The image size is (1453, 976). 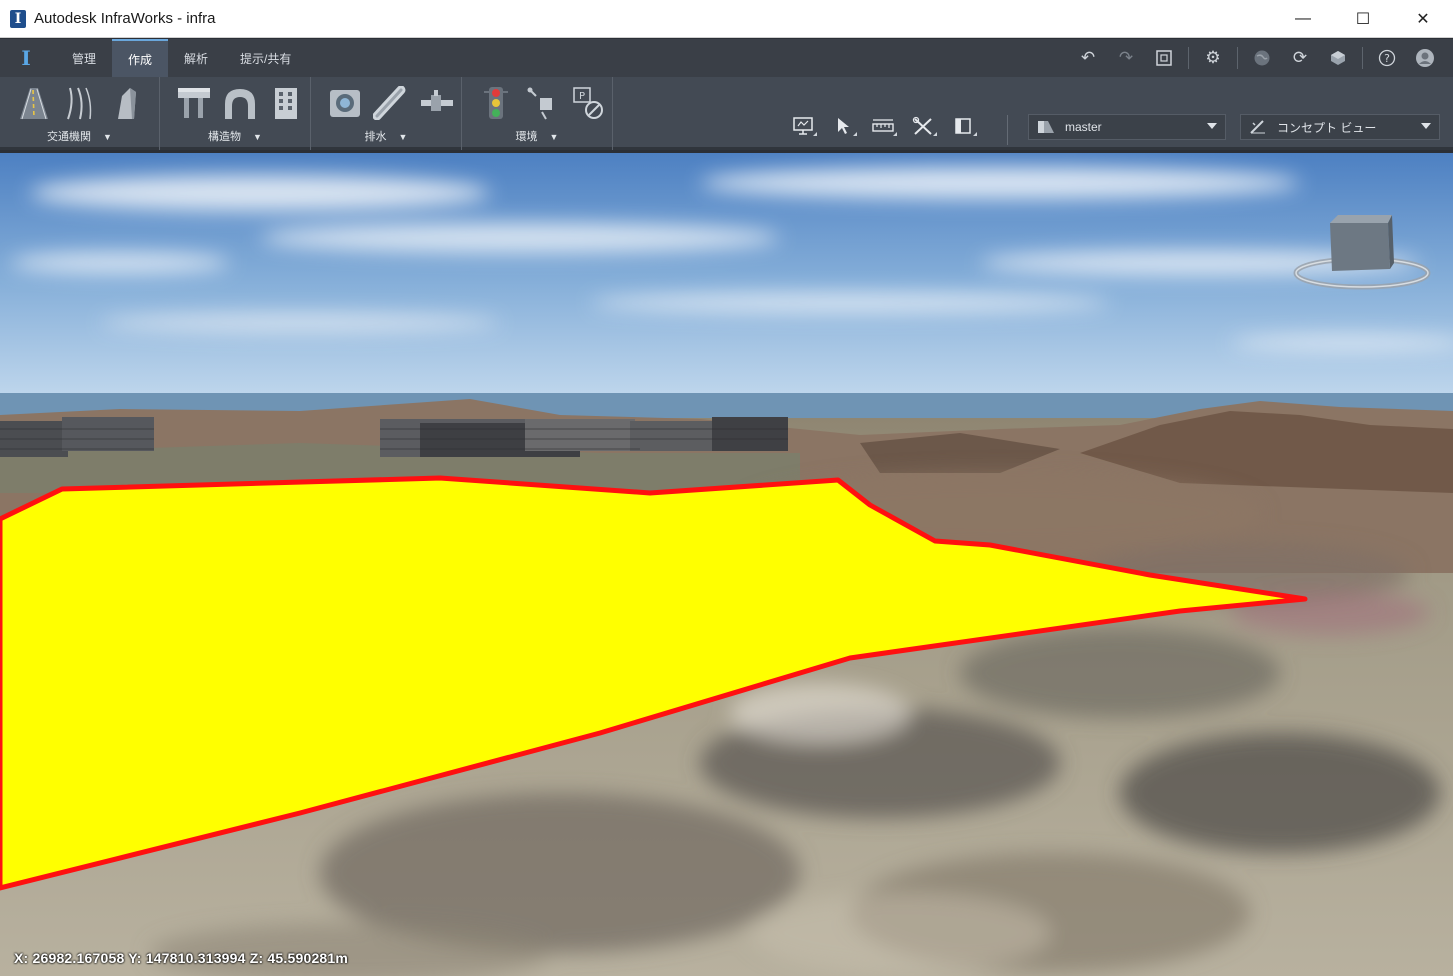 What do you see at coordinates (1083, 127) in the screenshot?
I see `proposal-value: master` at bounding box center [1083, 127].